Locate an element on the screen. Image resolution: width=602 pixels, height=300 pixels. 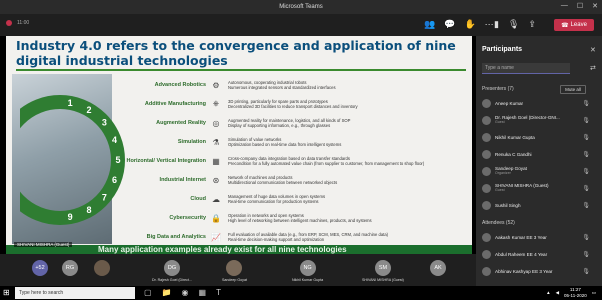
mute-all-button: Mute all is located at coordinates (573, 89).